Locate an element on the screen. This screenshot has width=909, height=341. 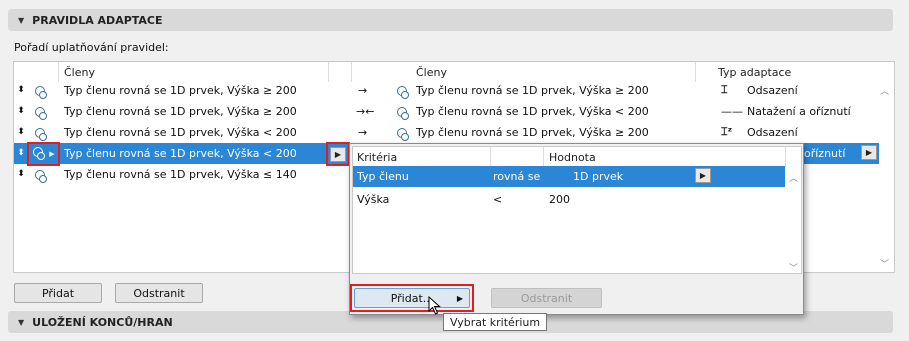
offset-z-icon: ⌶ᶻ is located at coordinates (727, 132).